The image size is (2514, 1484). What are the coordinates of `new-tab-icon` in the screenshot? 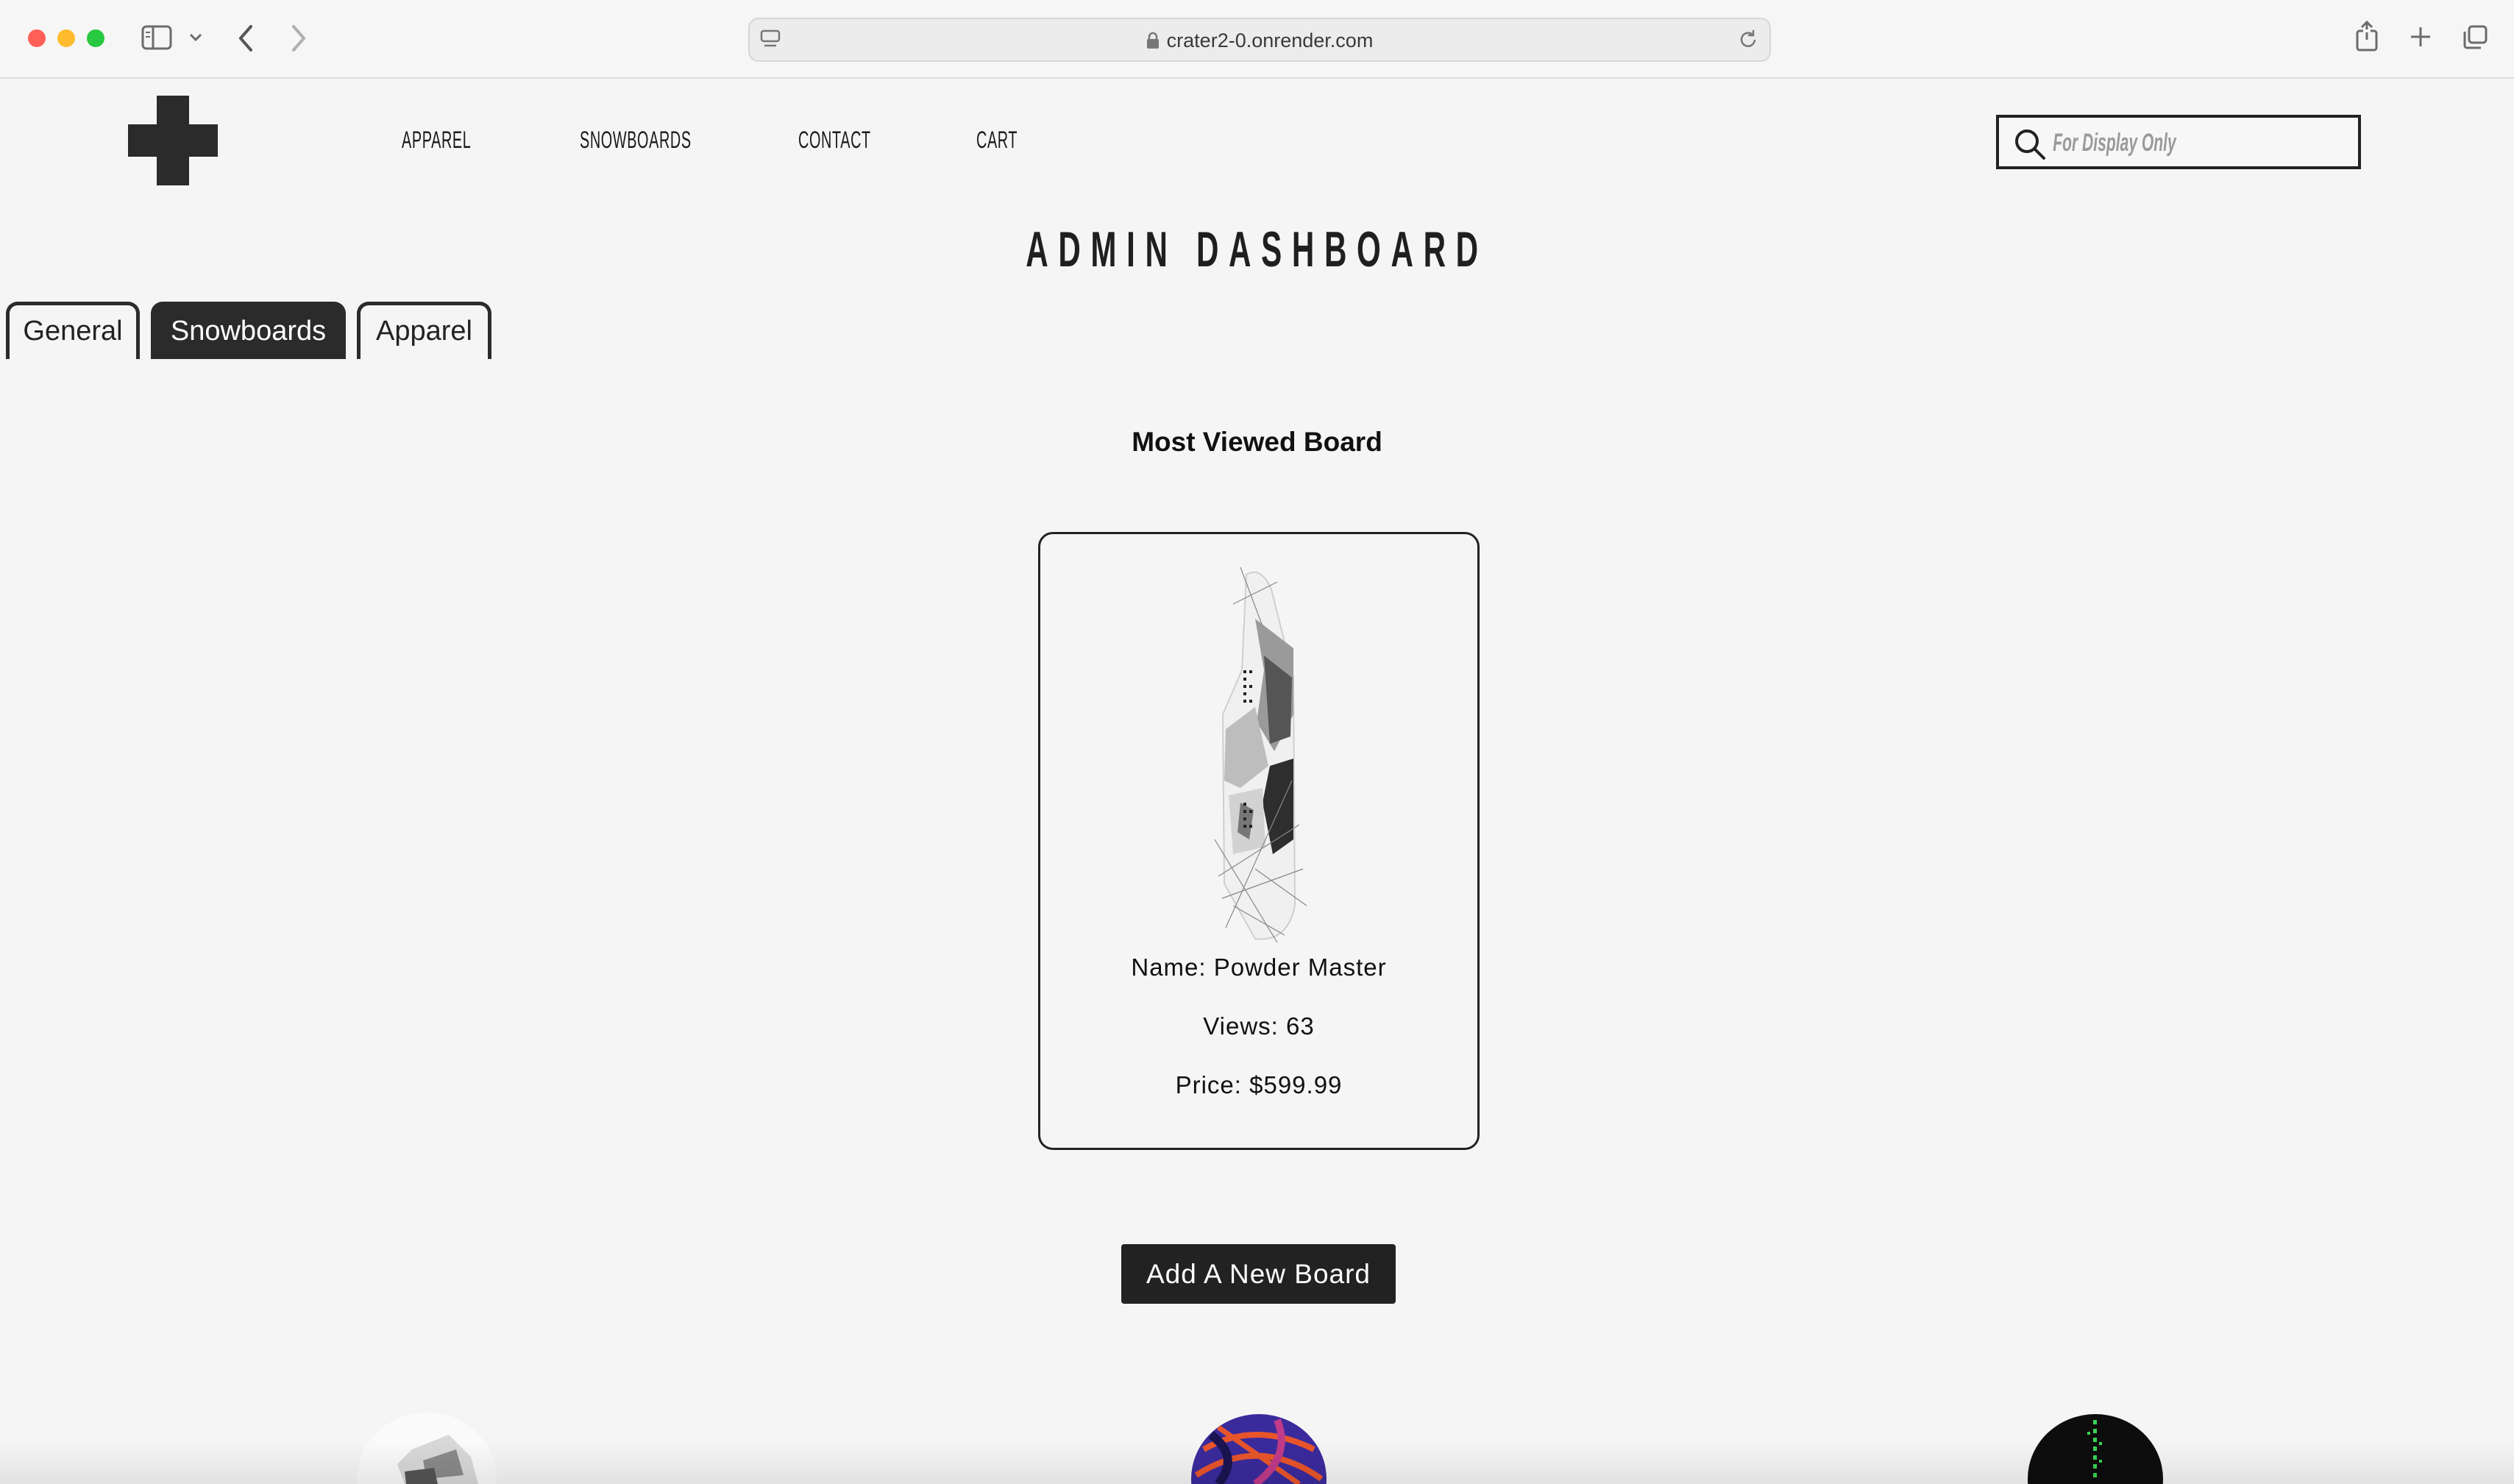 It's located at (2421, 37).